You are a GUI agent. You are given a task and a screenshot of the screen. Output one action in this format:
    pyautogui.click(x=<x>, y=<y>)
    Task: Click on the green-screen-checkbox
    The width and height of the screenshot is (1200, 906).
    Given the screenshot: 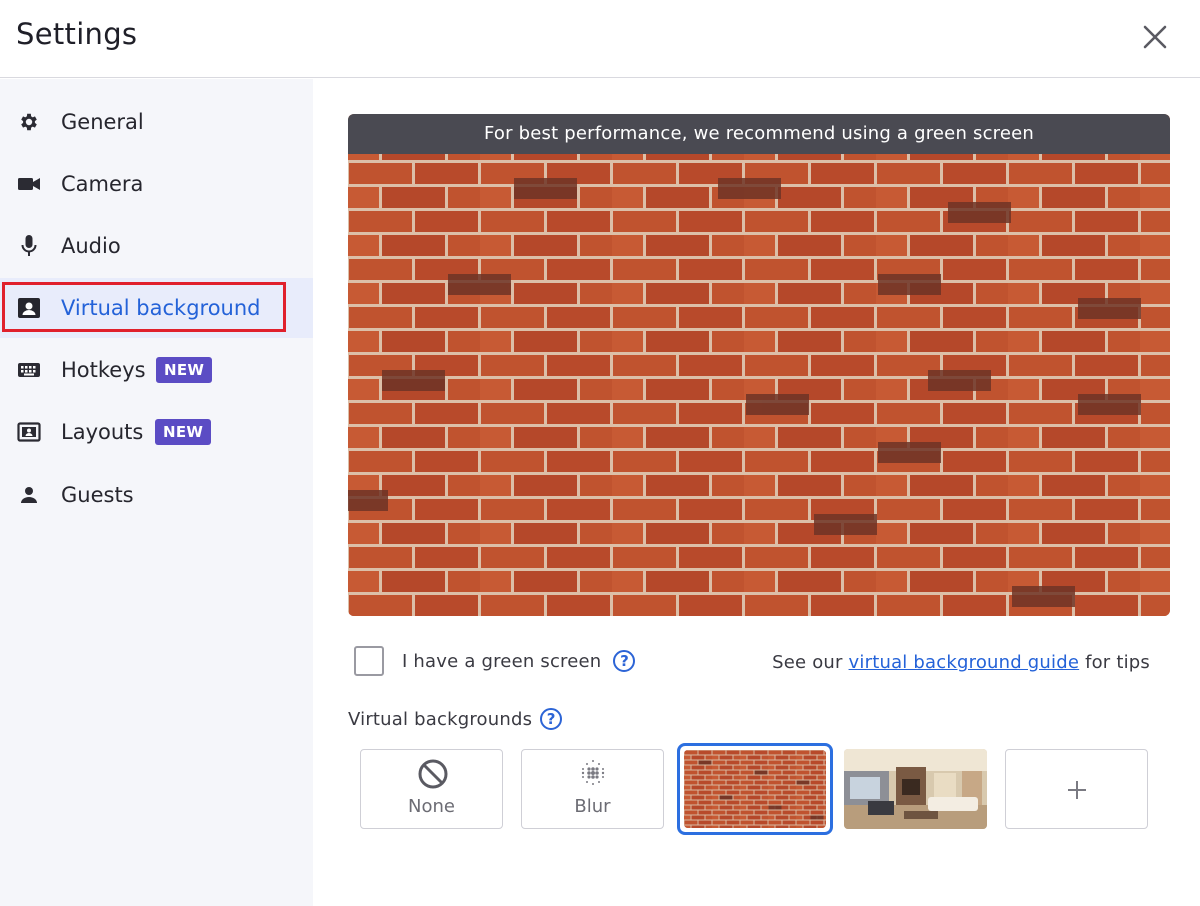 What is the action you would take?
    pyautogui.click(x=369, y=661)
    